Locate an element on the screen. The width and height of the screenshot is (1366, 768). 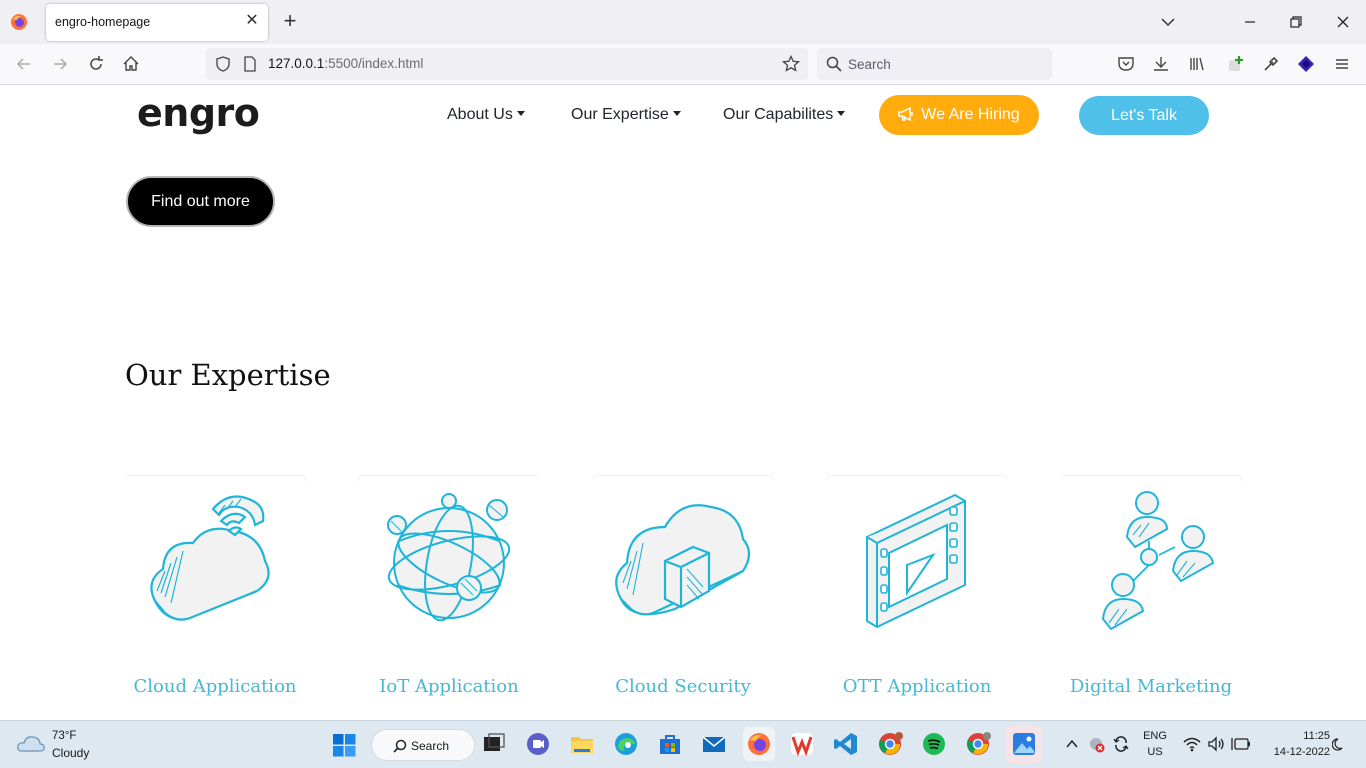
clock-date: 14-12-2022 is located at coordinates (1293, 752).